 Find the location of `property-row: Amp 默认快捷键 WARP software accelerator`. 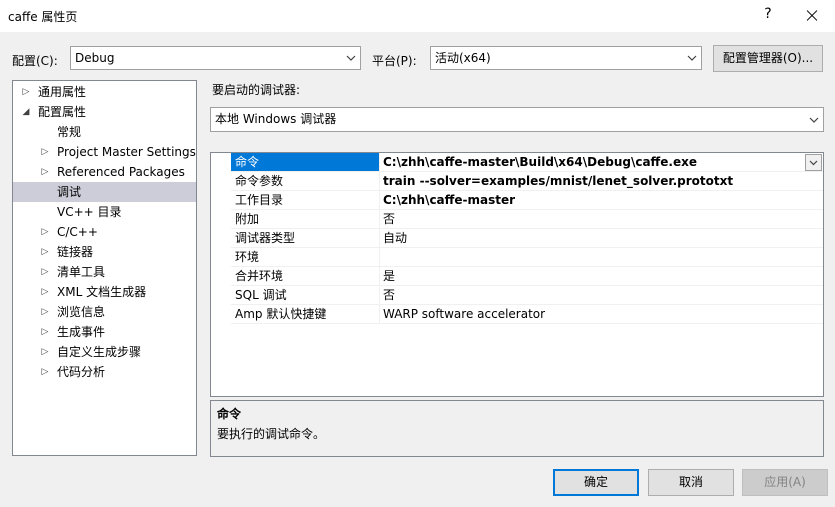

property-row: Amp 默认快捷键 WARP software accelerator is located at coordinates (527, 314).